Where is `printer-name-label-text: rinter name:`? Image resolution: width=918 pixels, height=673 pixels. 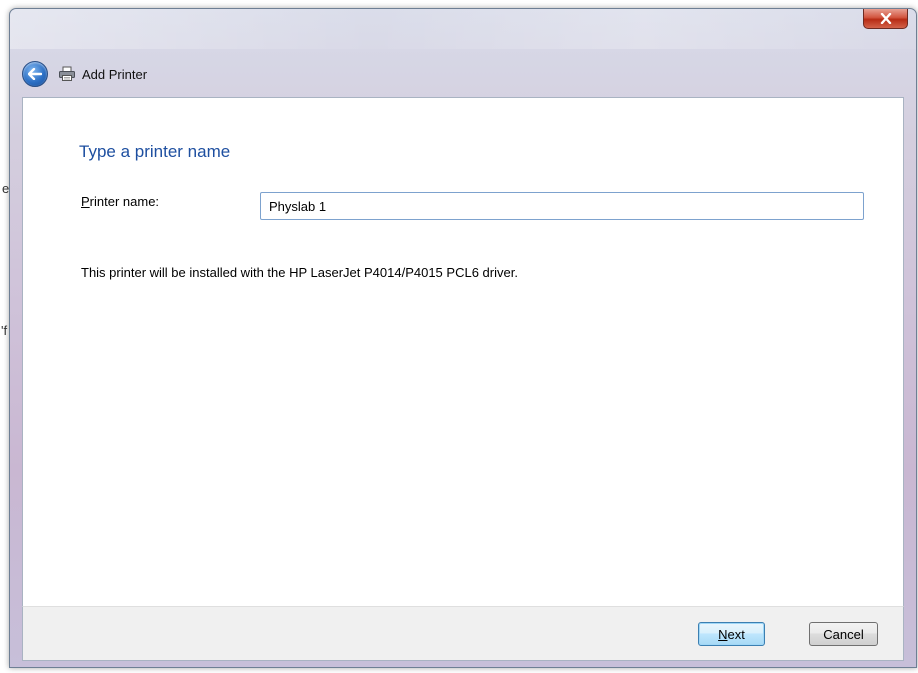 printer-name-label-text: rinter name: is located at coordinates (124, 201).